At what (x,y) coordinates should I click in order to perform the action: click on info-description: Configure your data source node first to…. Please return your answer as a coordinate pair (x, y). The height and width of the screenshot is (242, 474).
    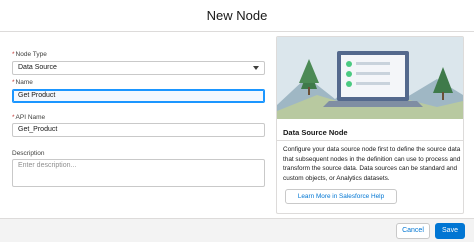
    Looking at the image, I should click on (372, 164).